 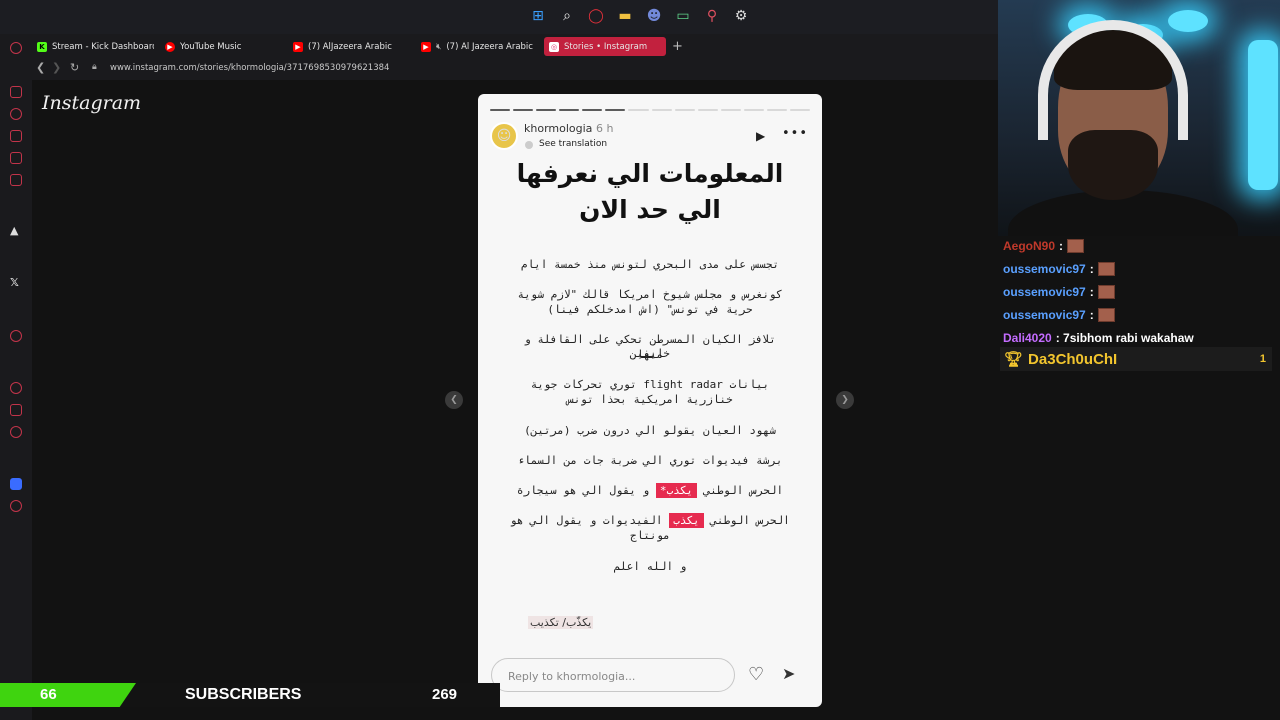 I want to click on story-line: بيانات flight radar توري تحركات جوية, so click(x=650, y=384).